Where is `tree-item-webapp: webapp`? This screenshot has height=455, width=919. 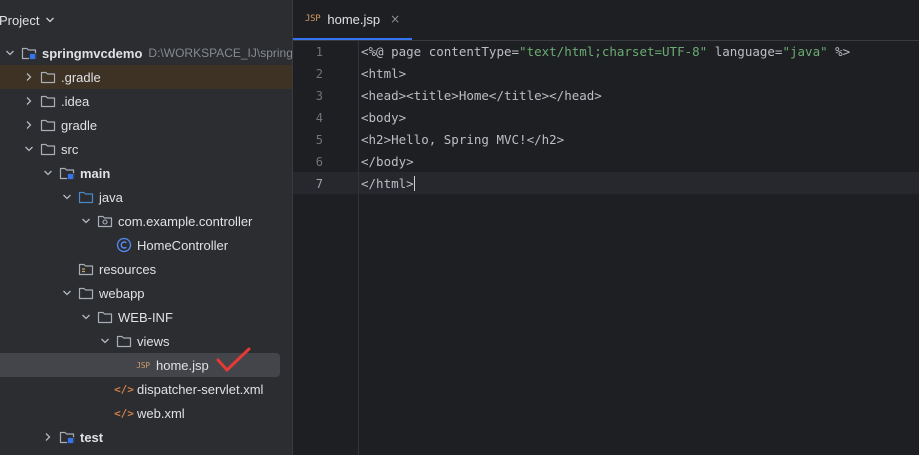
tree-item-webapp: webapp is located at coordinates (146, 293).